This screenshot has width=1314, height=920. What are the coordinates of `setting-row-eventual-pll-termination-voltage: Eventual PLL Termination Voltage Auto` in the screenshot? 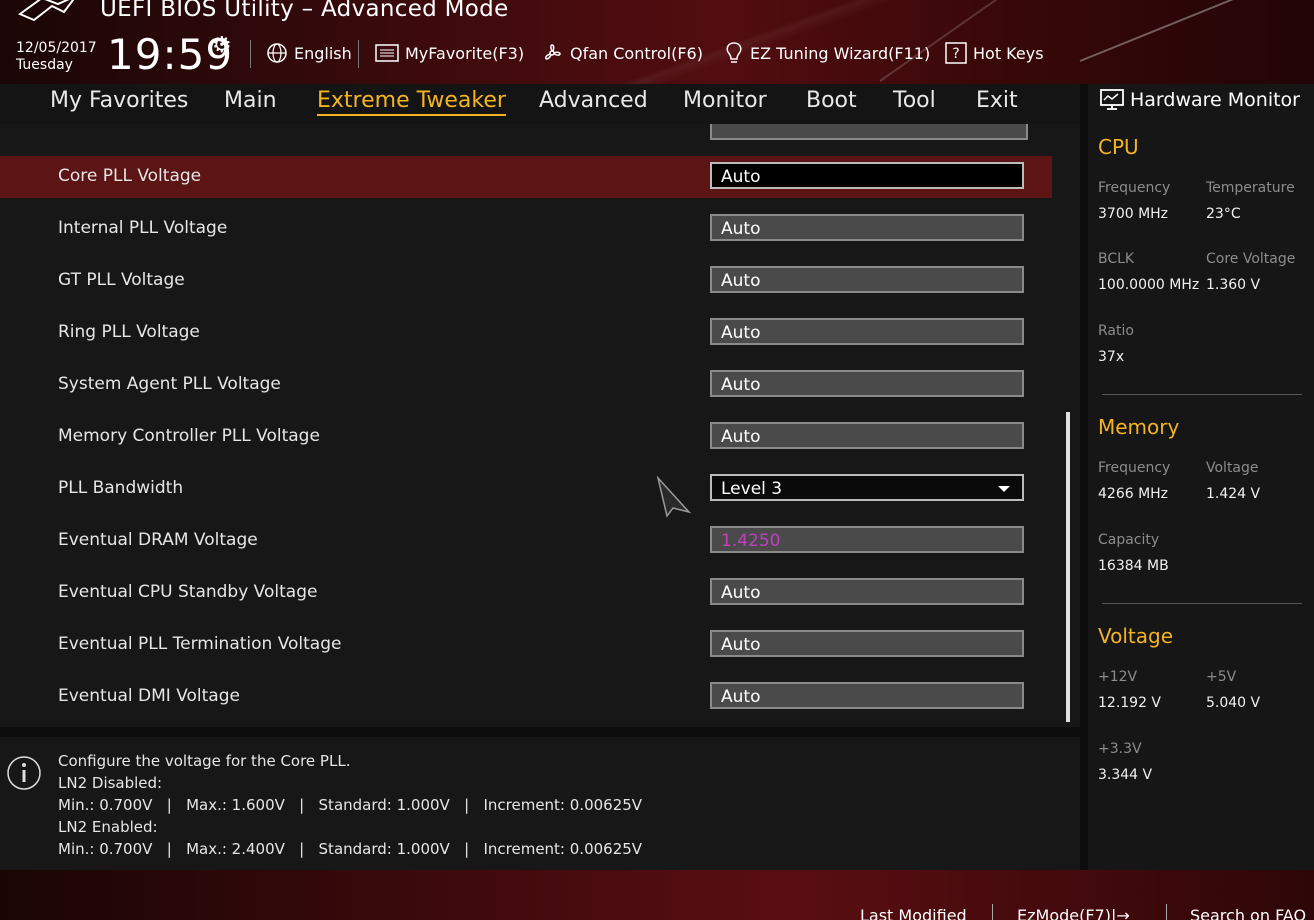 It's located at (526, 645).